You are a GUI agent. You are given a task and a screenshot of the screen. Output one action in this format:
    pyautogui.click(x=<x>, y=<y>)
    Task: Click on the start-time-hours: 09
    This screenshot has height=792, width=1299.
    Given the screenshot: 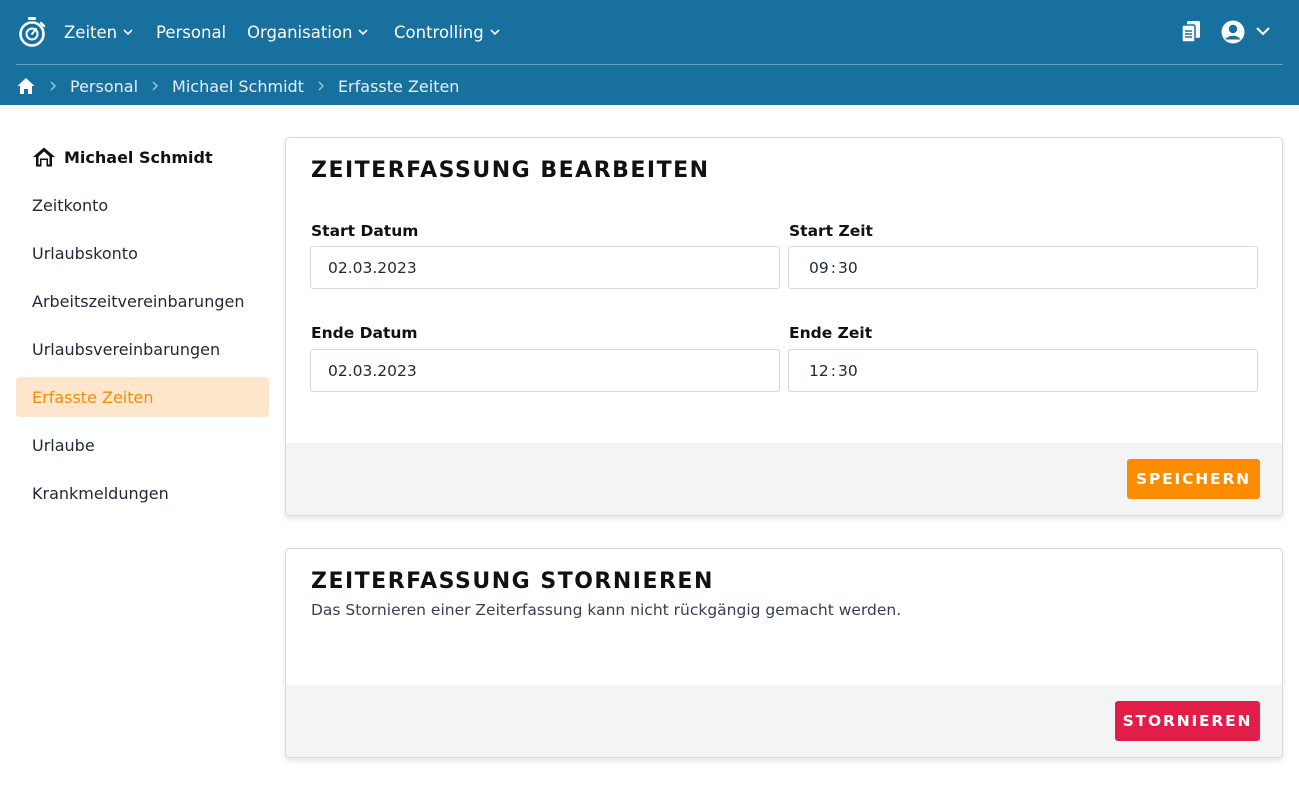 What is the action you would take?
    pyautogui.click(x=819, y=268)
    